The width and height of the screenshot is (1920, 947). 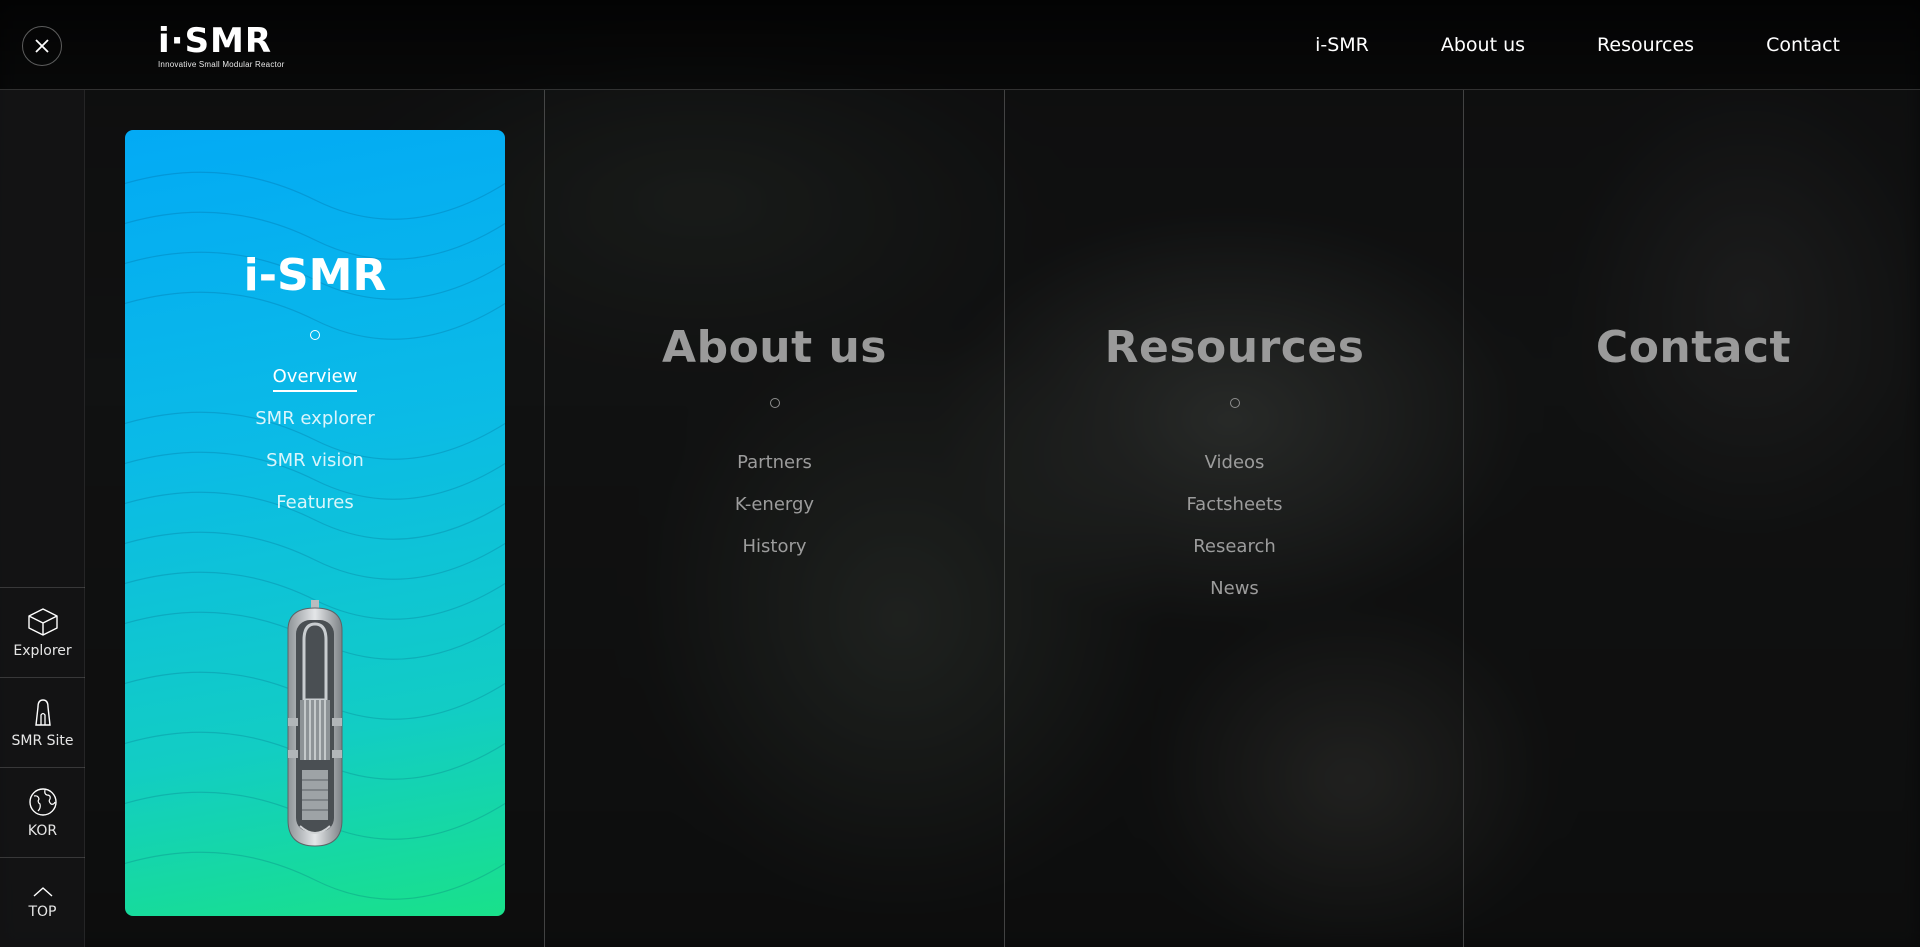 I want to click on rail-item-explorer: Explorer, so click(x=42, y=632).